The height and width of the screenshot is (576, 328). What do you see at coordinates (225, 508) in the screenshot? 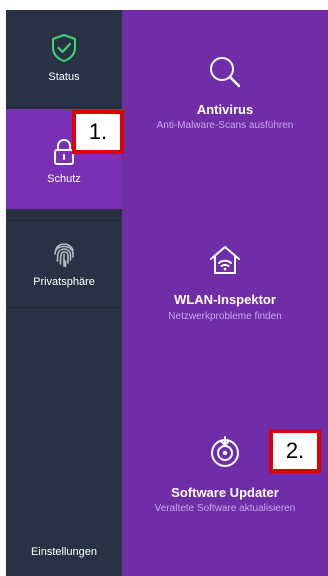
I see `feature-subtitle: Veraltete Software aktualisieren` at bounding box center [225, 508].